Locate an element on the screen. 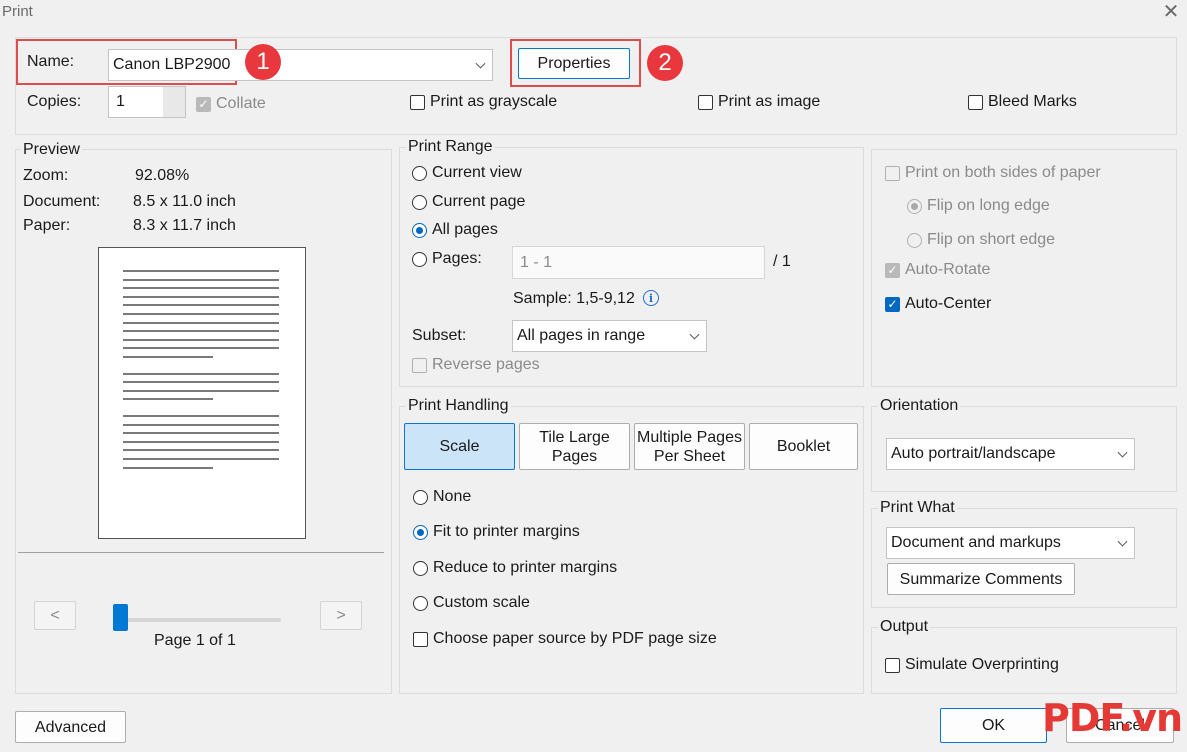 Image resolution: width=1187 pixels, height=752 pixels. bleed-marks-checkbox is located at coordinates (975, 102).